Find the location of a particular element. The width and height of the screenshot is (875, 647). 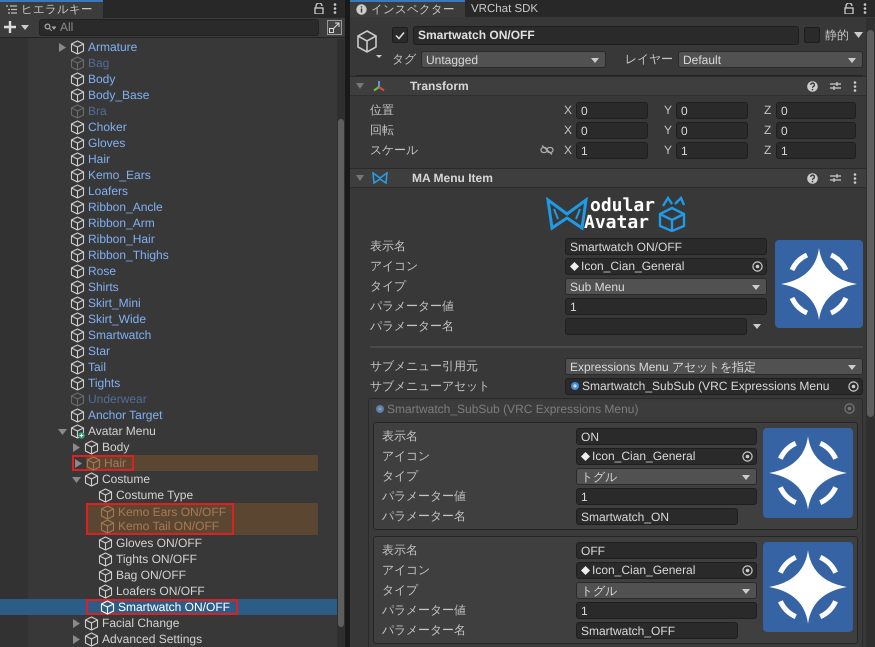

tree-row: Skirt_Mini is located at coordinates (168, 303).